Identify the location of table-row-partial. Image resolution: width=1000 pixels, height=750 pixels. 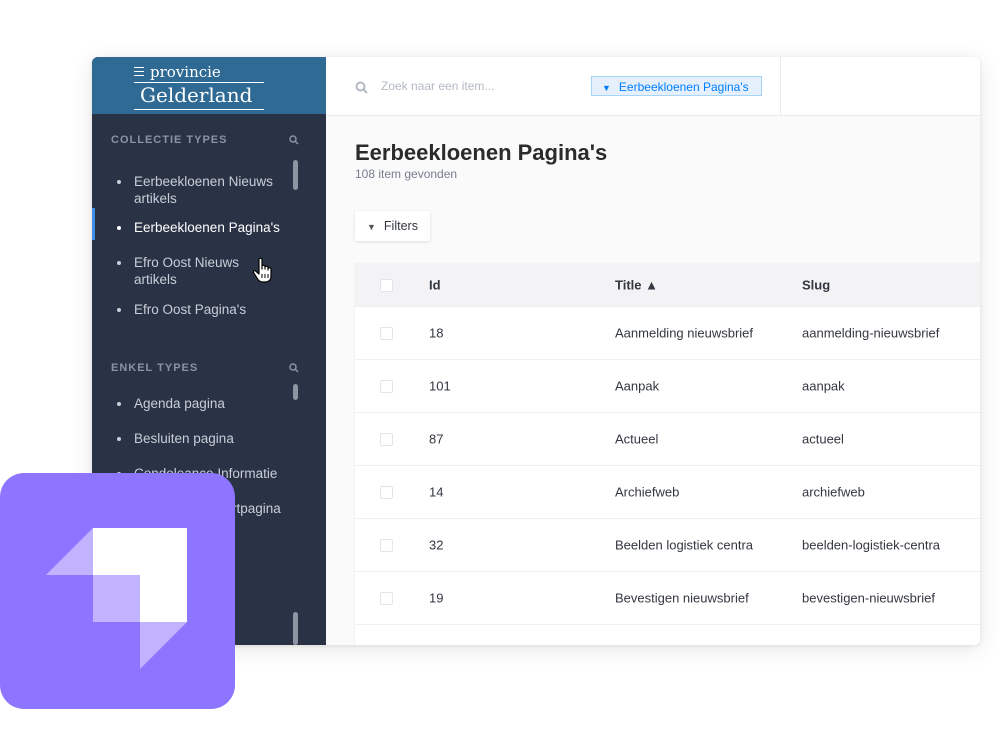
(667, 634).